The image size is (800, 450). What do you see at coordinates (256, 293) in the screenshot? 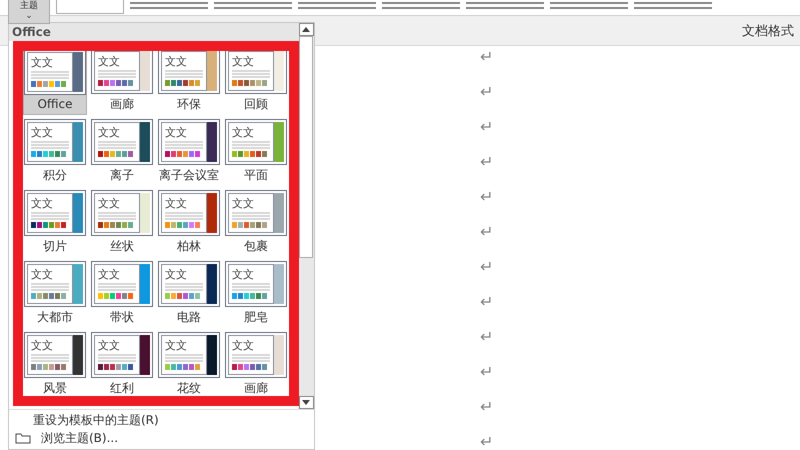
I see `theme-option: 文文 肥皂` at bounding box center [256, 293].